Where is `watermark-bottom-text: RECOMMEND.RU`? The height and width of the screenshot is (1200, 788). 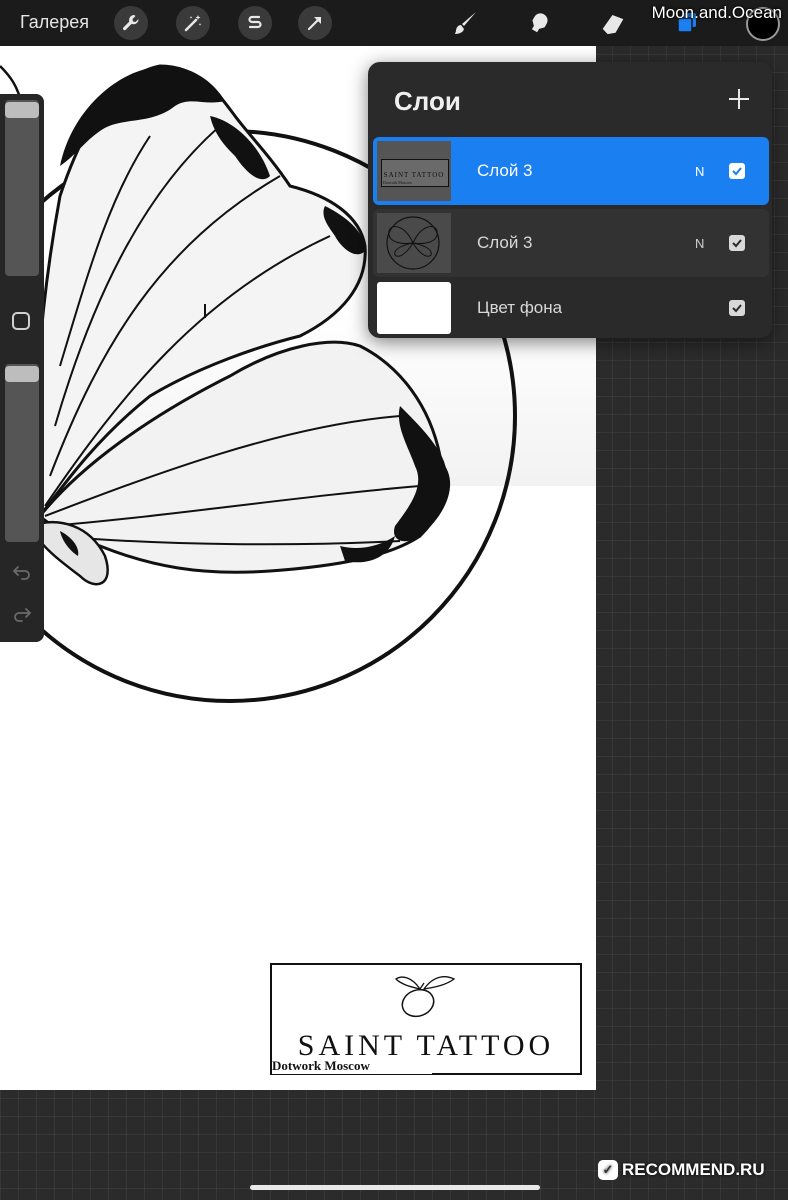 watermark-bottom-text: RECOMMEND.RU is located at coordinates (693, 1169).